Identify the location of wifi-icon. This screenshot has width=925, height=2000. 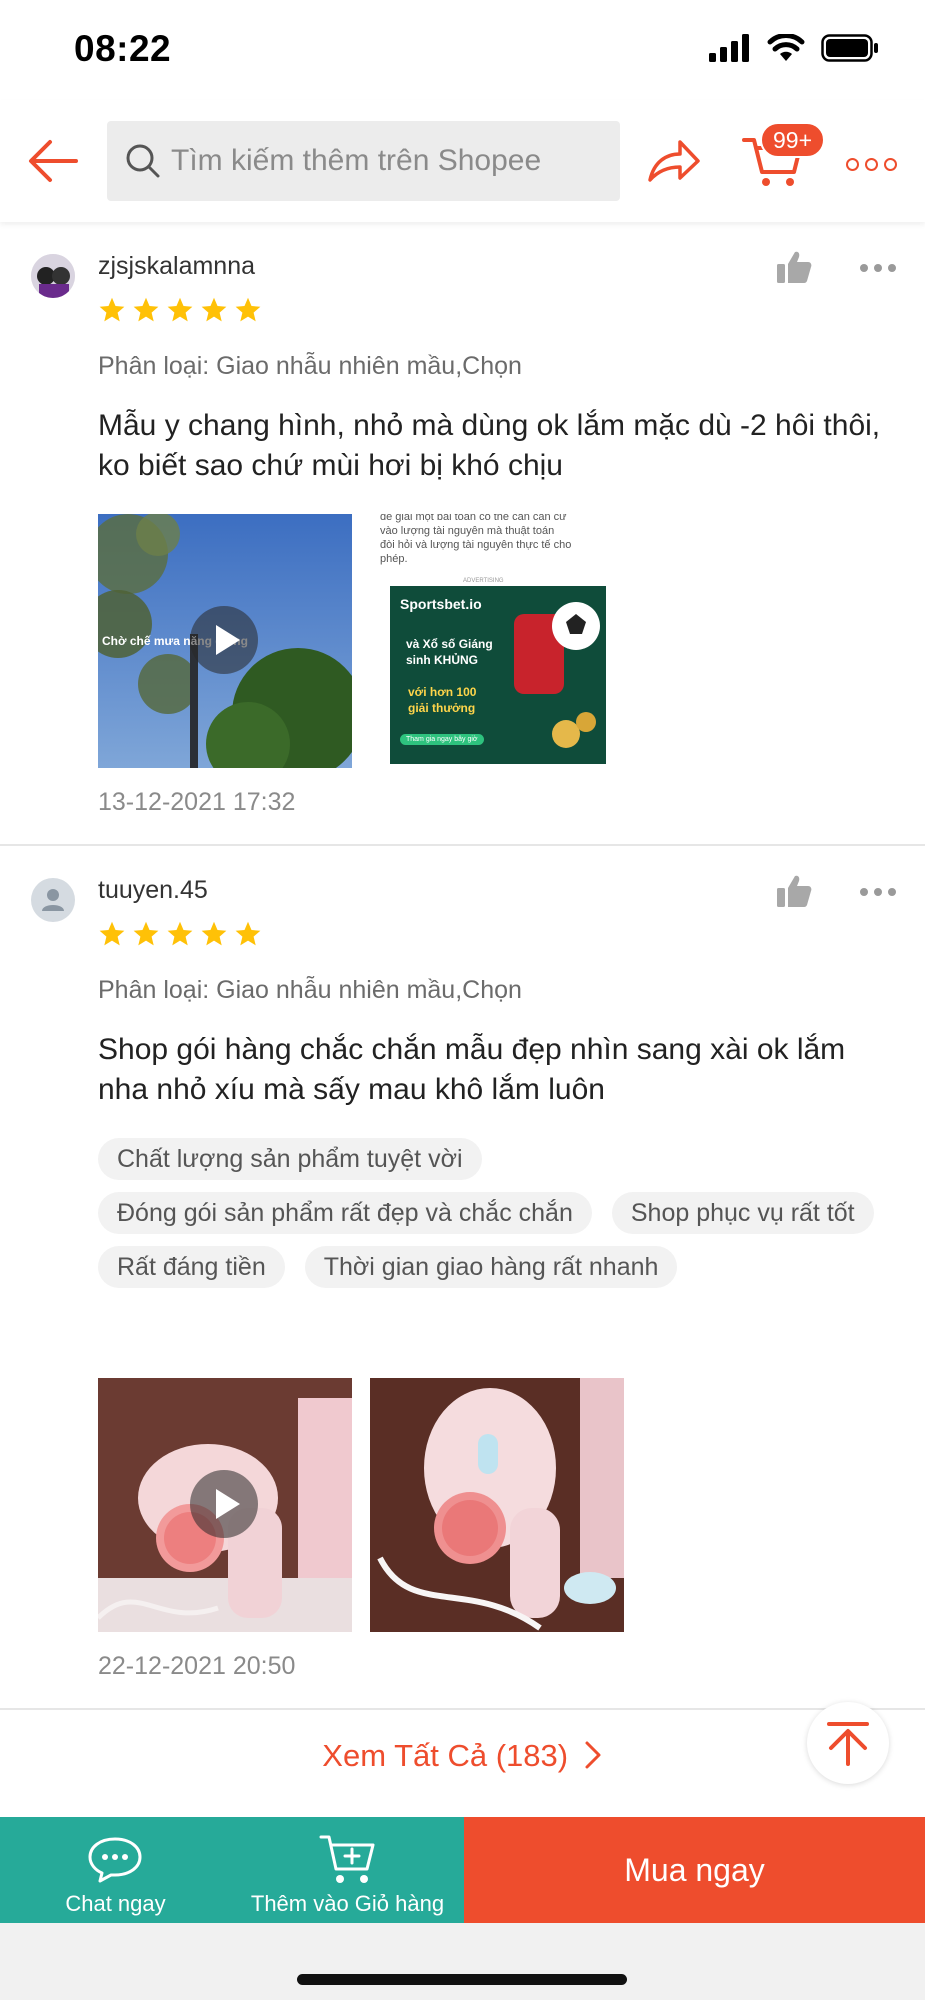
(786, 47).